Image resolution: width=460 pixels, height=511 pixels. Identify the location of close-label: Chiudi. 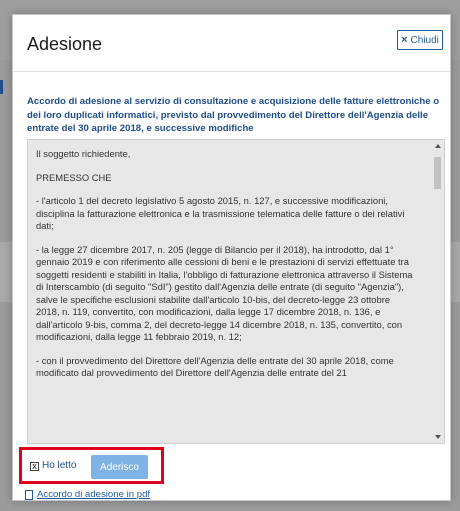
(424, 40).